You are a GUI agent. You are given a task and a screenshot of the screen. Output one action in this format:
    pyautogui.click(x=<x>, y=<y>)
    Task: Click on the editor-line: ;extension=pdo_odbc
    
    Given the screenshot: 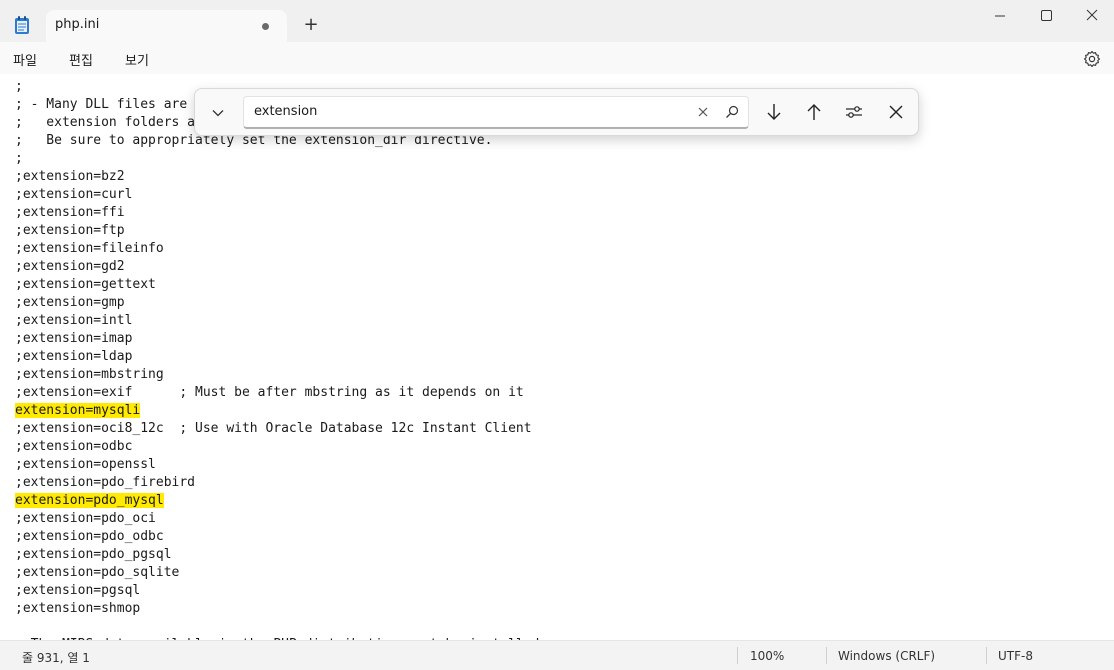 What is the action you would take?
    pyautogui.click(x=89, y=537)
    